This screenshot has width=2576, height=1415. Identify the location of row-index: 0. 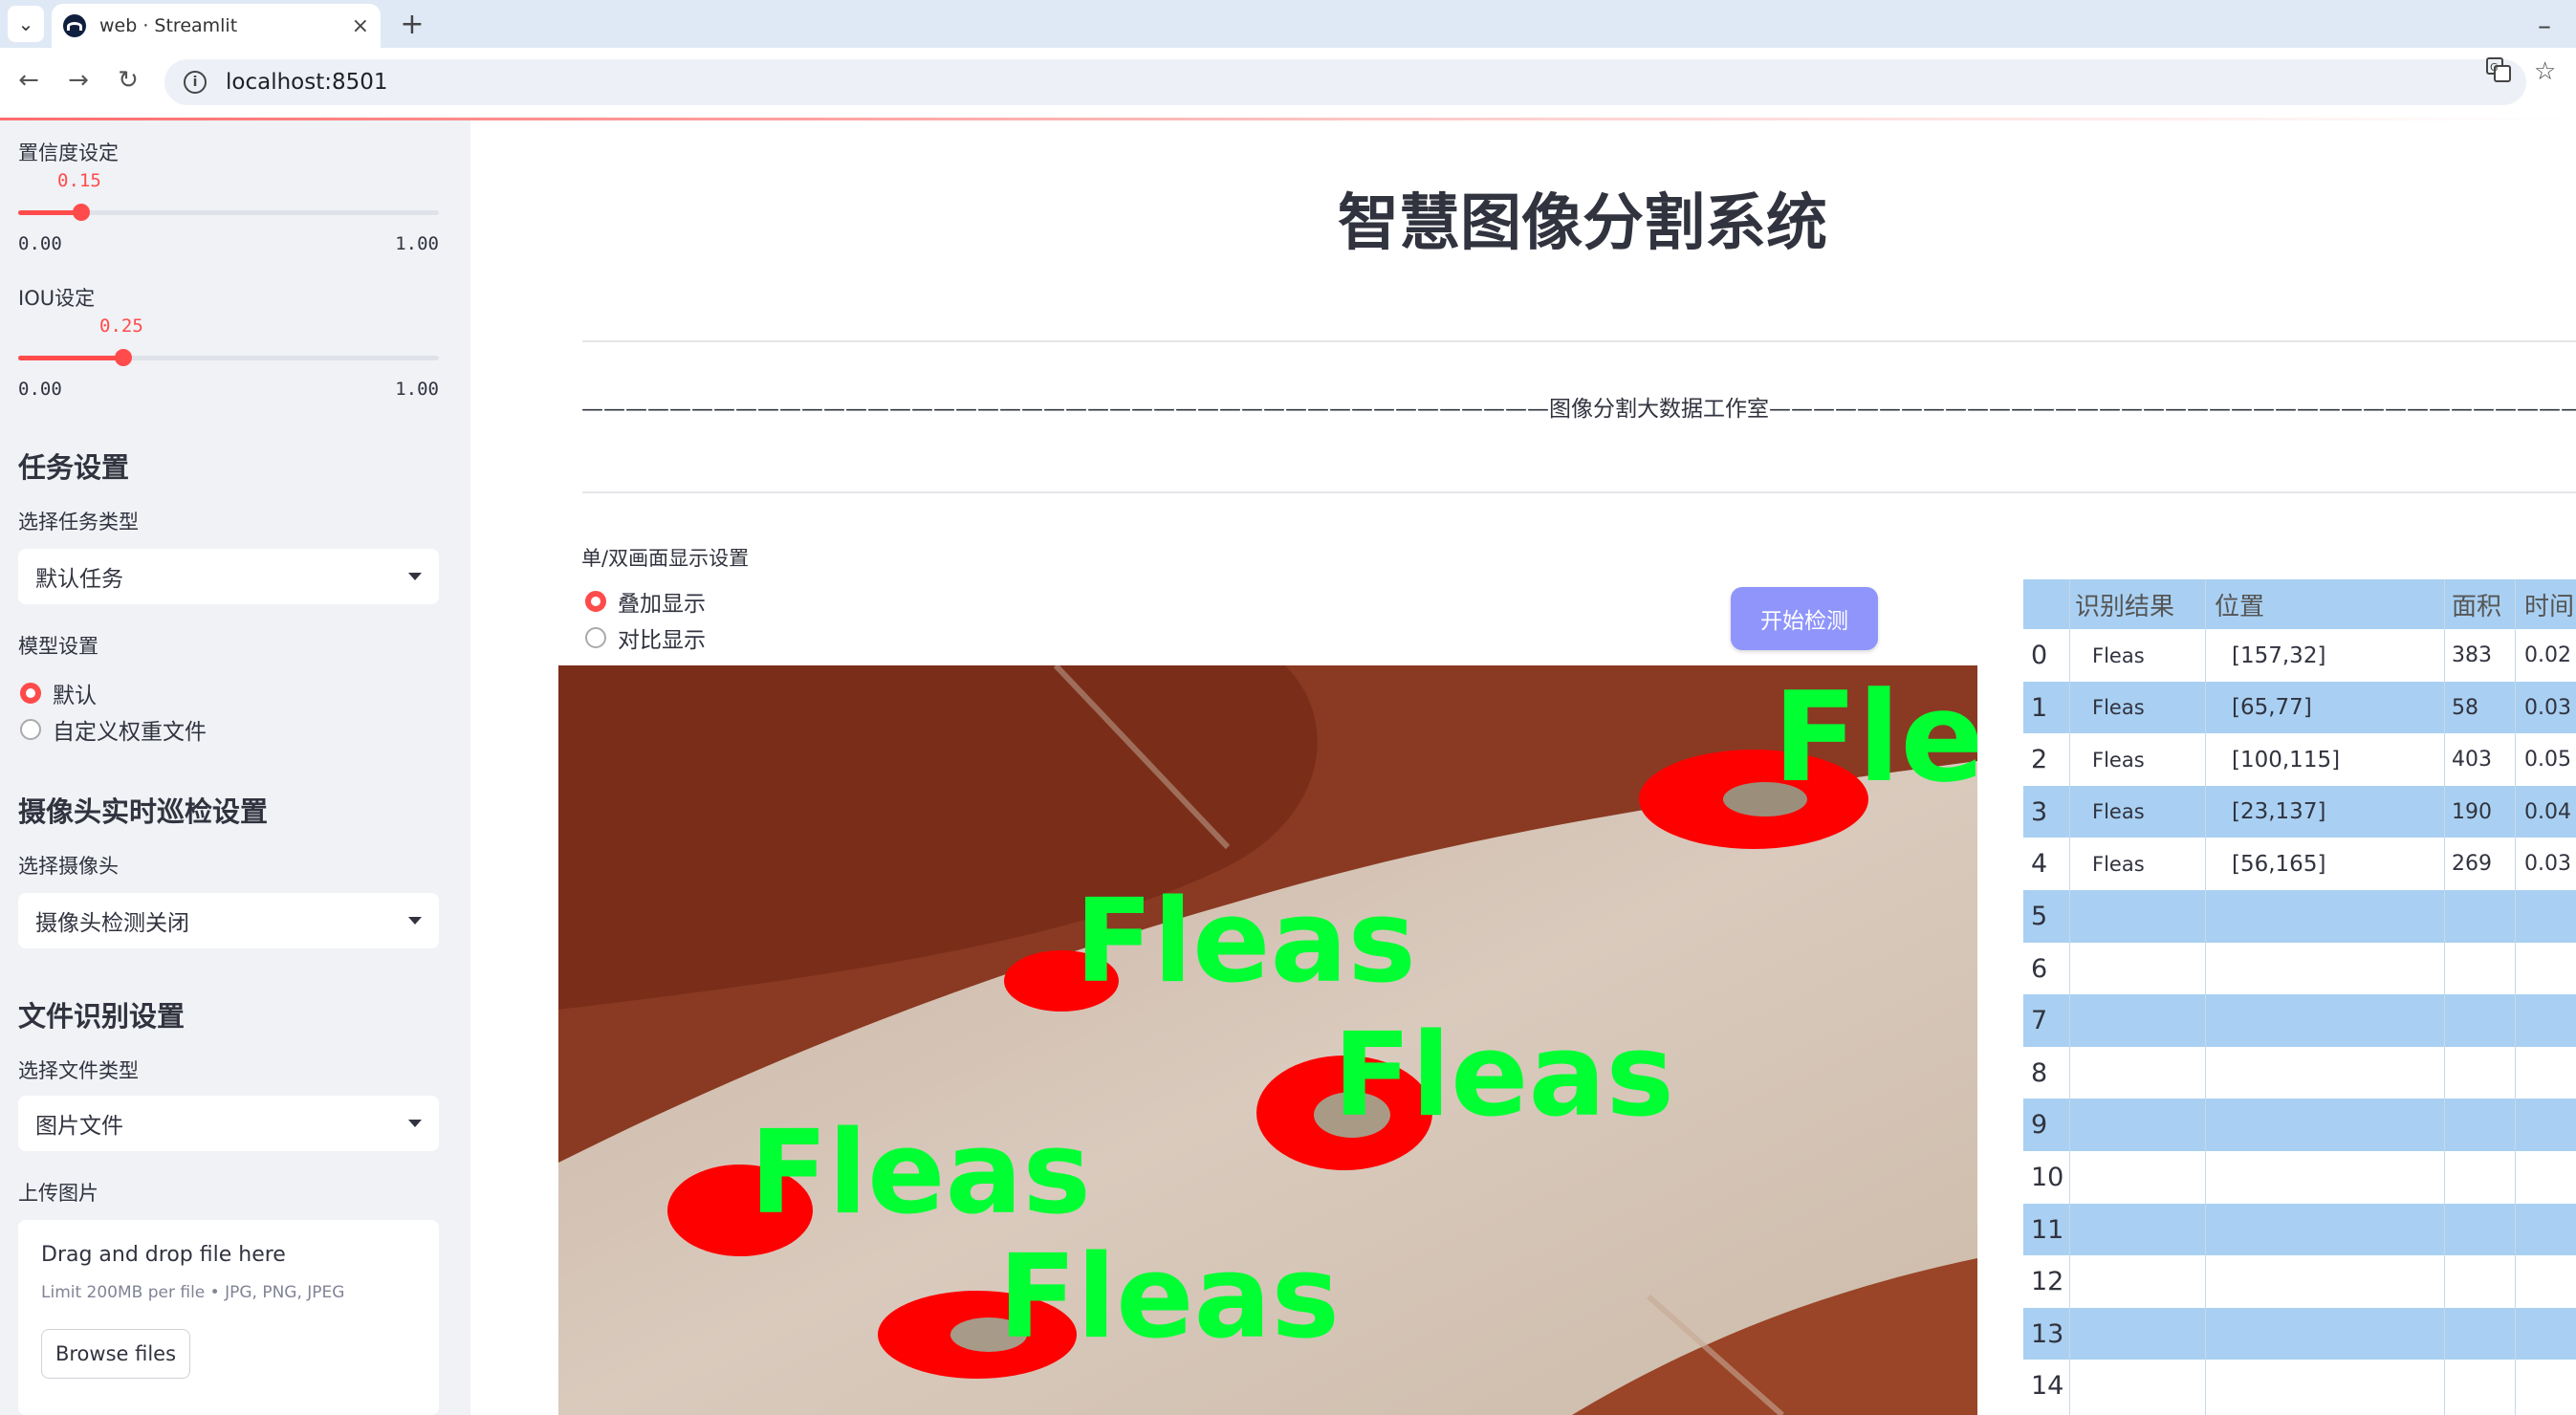
(2039, 655).